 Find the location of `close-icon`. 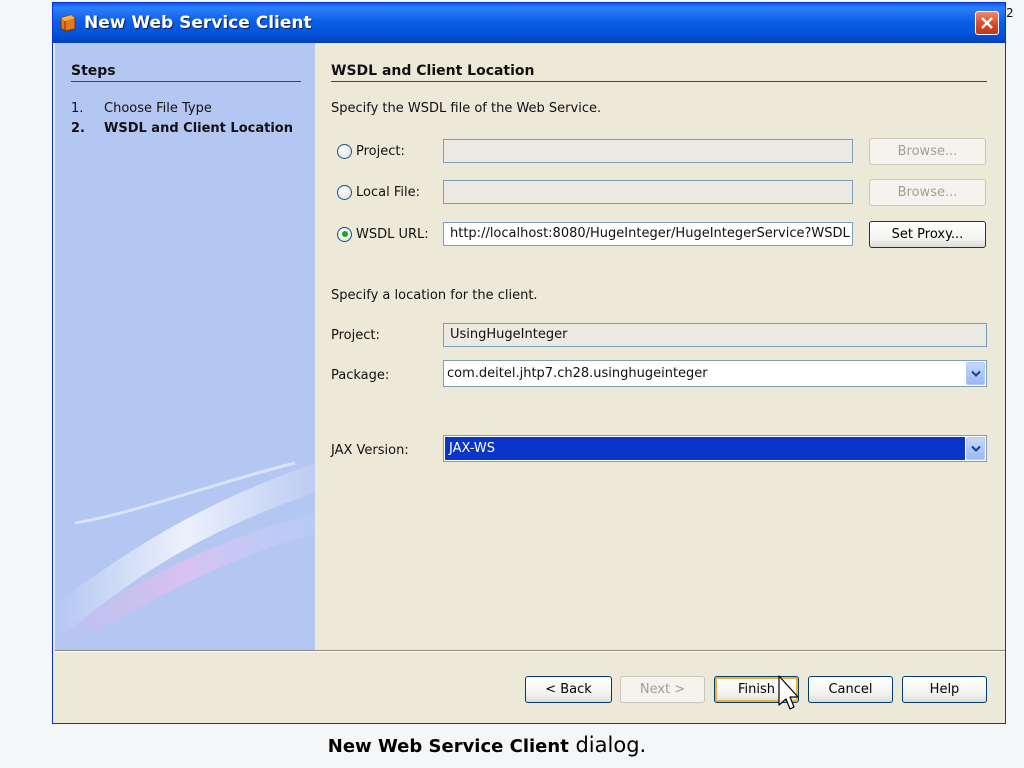

close-icon is located at coordinates (987, 23).